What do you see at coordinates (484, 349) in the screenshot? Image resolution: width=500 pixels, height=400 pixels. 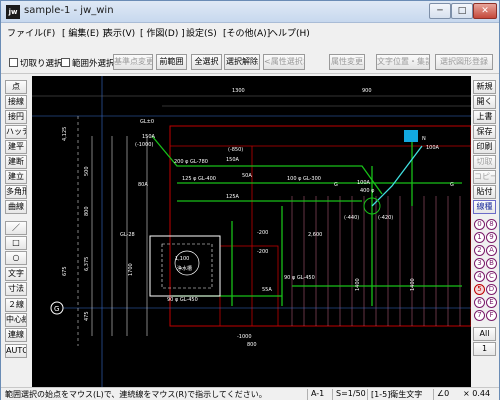 I see `layer-one-button: 1` at bounding box center [484, 349].